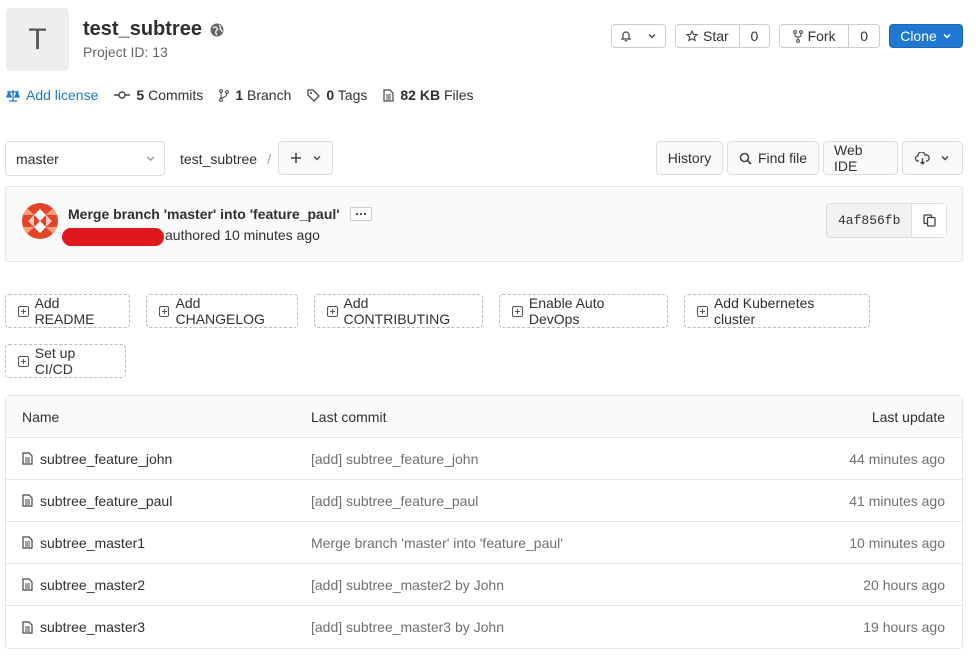 The width and height of the screenshot is (978, 659). I want to click on file-last-update: 44 minutes ago, so click(897, 458).